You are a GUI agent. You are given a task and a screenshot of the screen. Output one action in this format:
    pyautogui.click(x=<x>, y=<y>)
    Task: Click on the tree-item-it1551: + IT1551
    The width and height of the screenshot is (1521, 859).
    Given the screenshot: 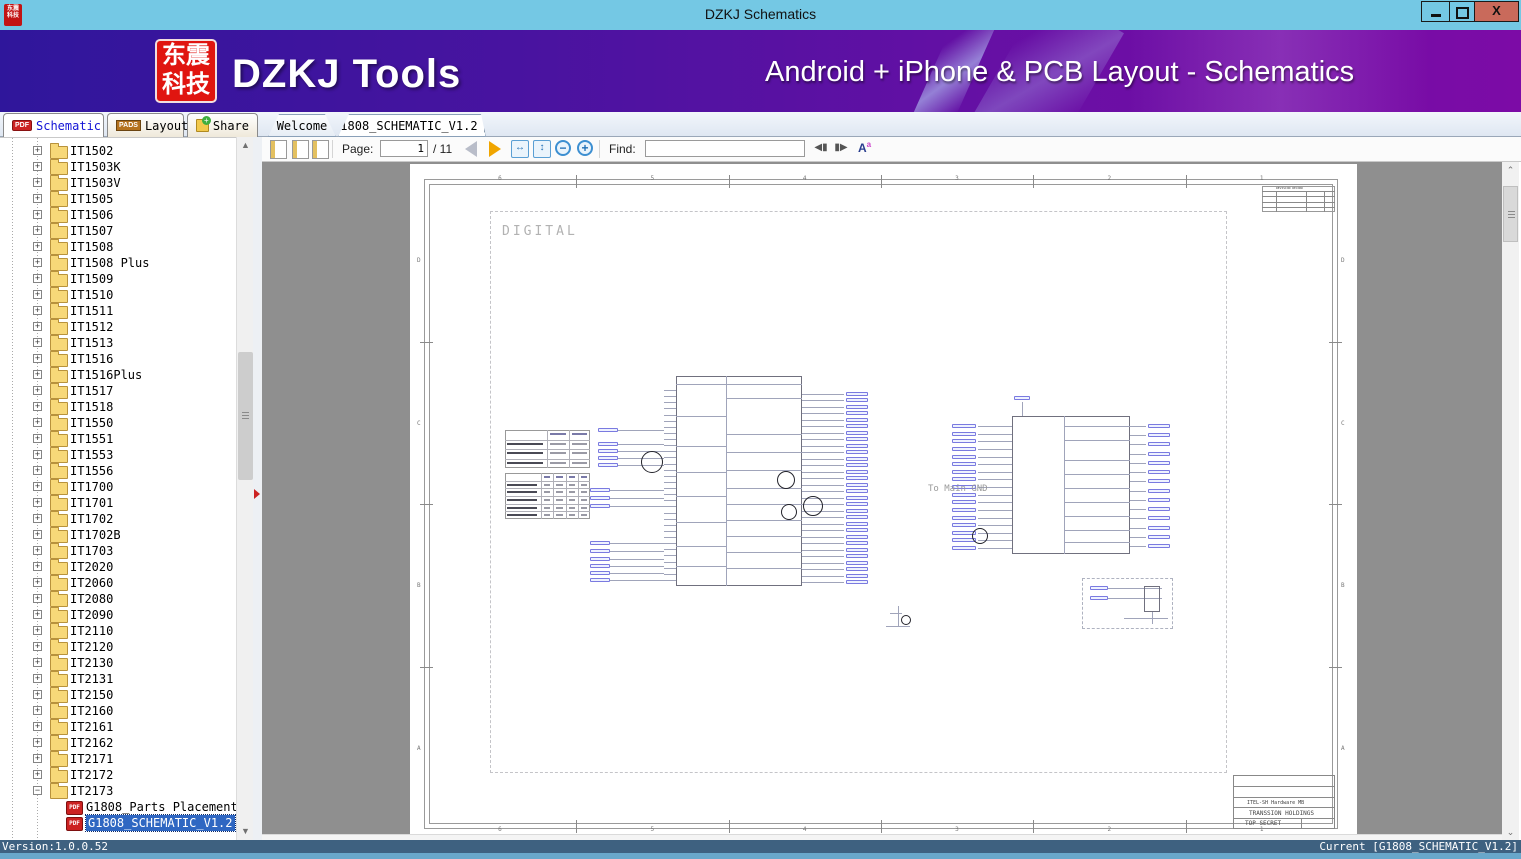 What is the action you would take?
    pyautogui.click(x=118, y=439)
    